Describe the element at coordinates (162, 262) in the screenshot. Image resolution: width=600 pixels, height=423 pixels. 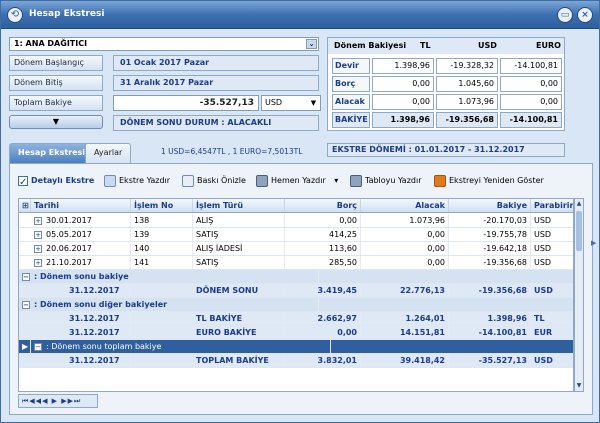
I see `cell-no: 141` at that location.